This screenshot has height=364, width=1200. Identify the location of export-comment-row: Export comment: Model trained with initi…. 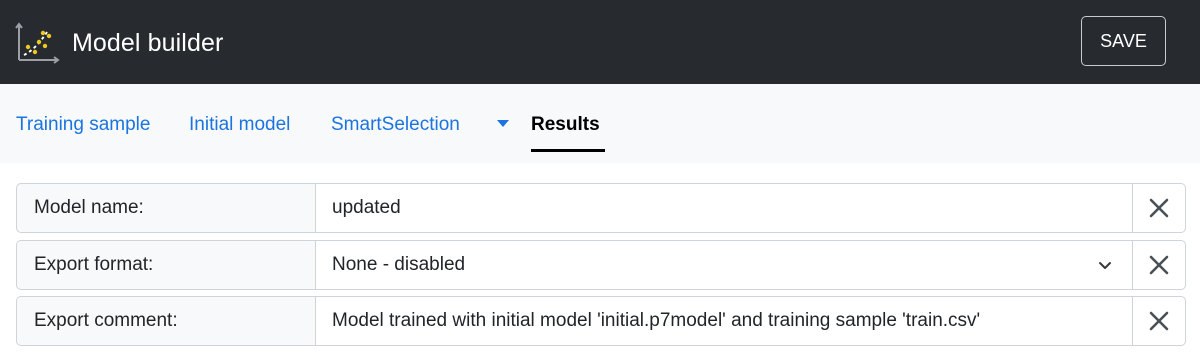
(601, 321).